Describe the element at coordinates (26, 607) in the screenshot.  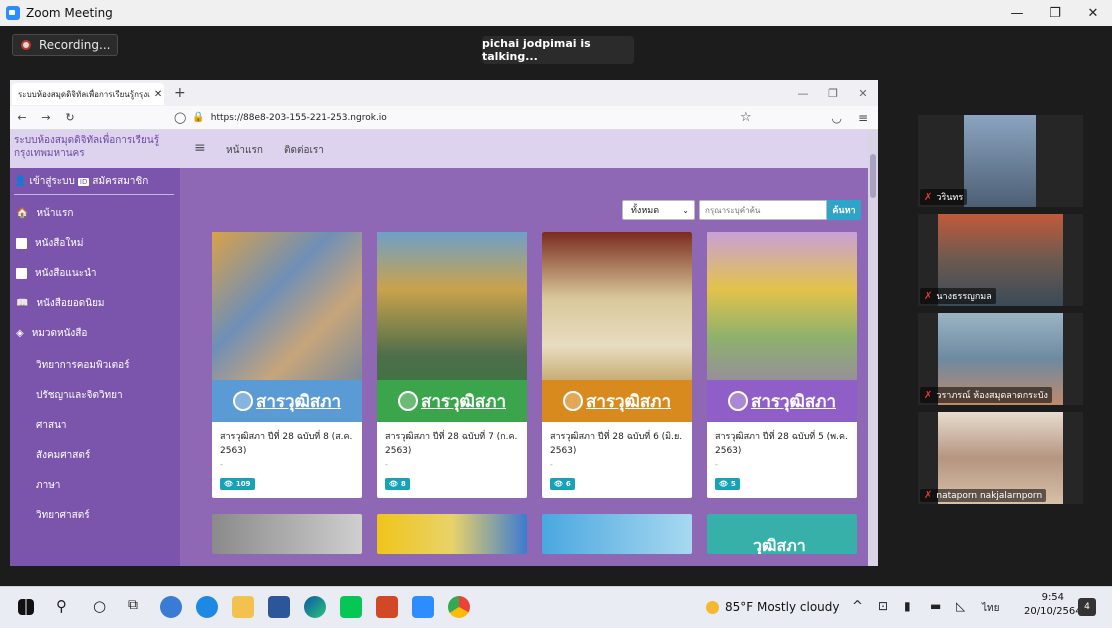
I see `windows-start-icon` at that location.